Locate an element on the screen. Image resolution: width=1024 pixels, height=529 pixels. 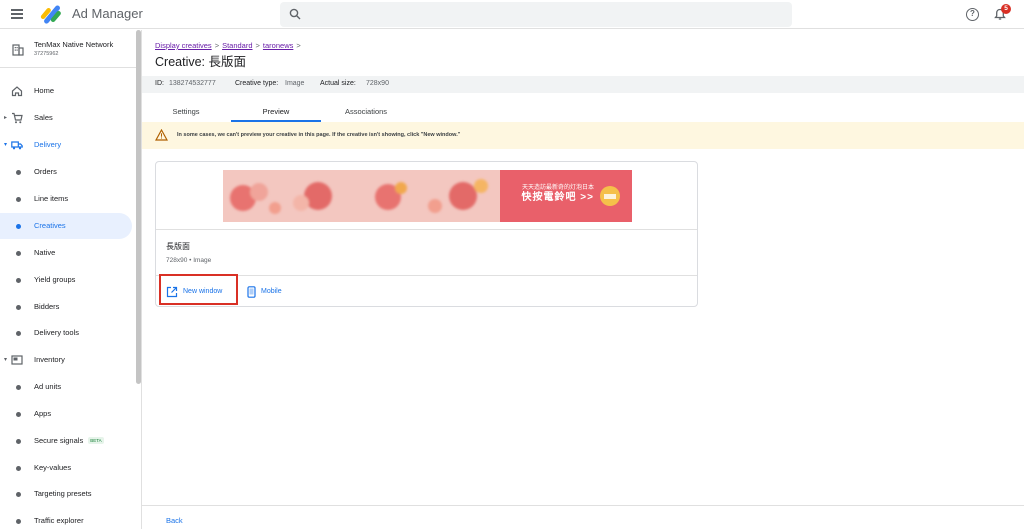
creative-type-label: Creative type: is located at coordinates (257, 83).